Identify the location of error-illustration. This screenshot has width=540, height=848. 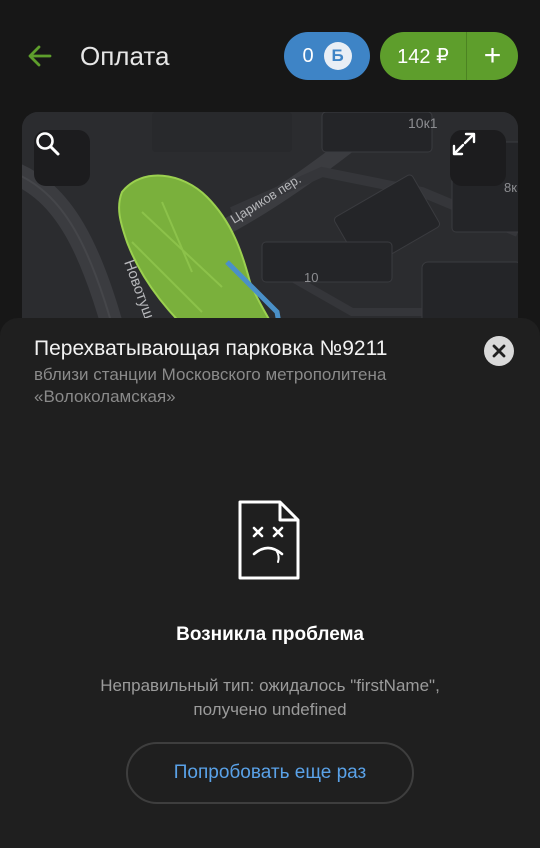
(269, 542).